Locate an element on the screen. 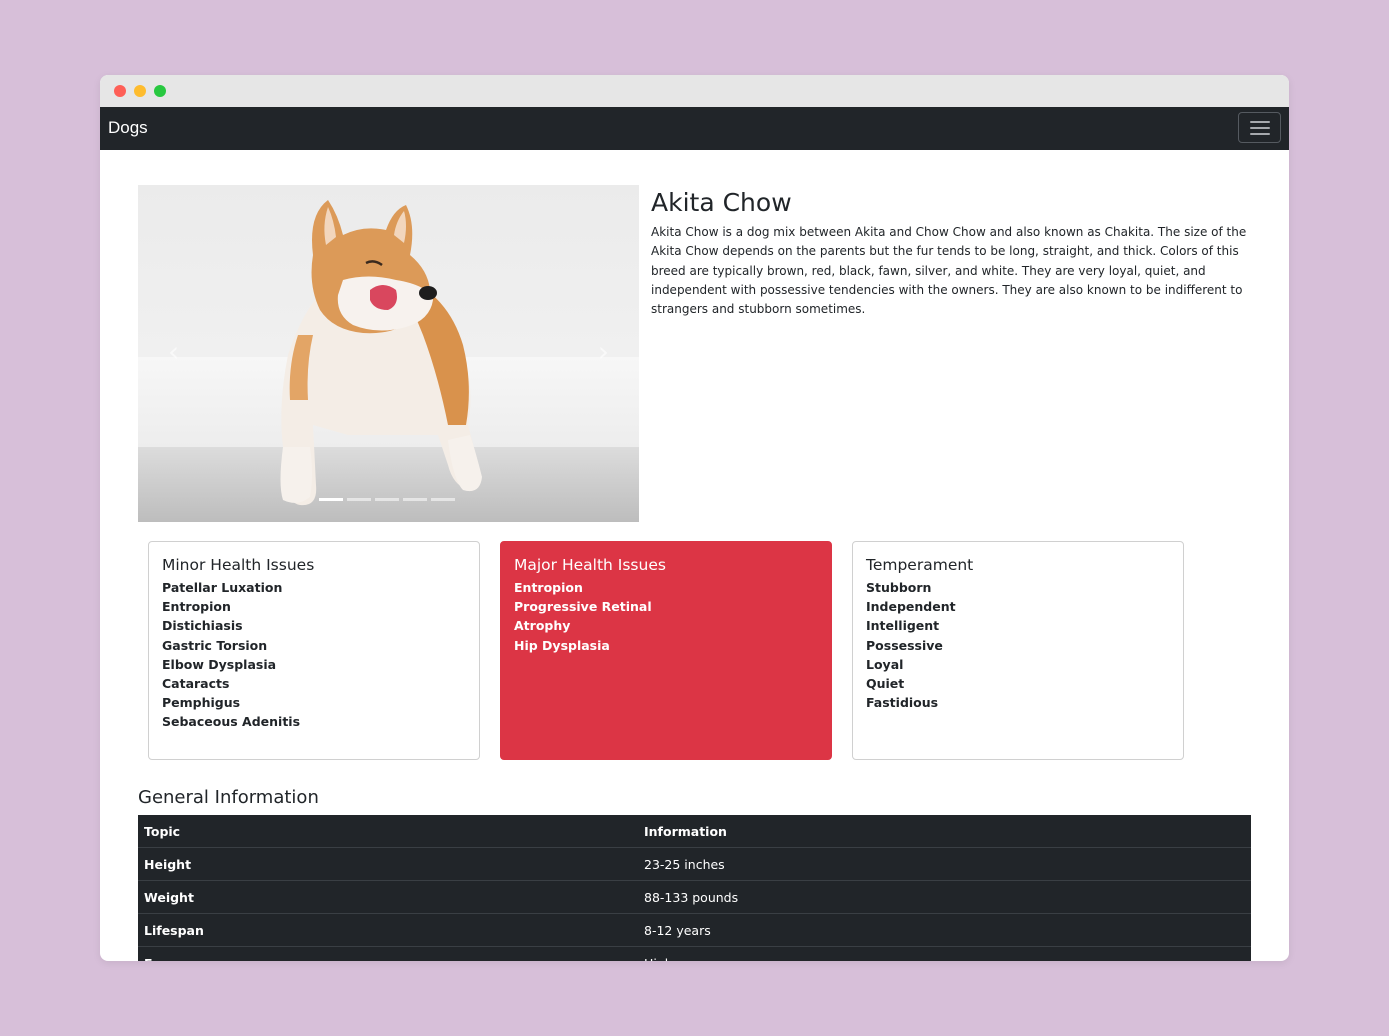 The width and height of the screenshot is (1389, 1036). chevron-left-icon: ‹ is located at coordinates (173, 351).